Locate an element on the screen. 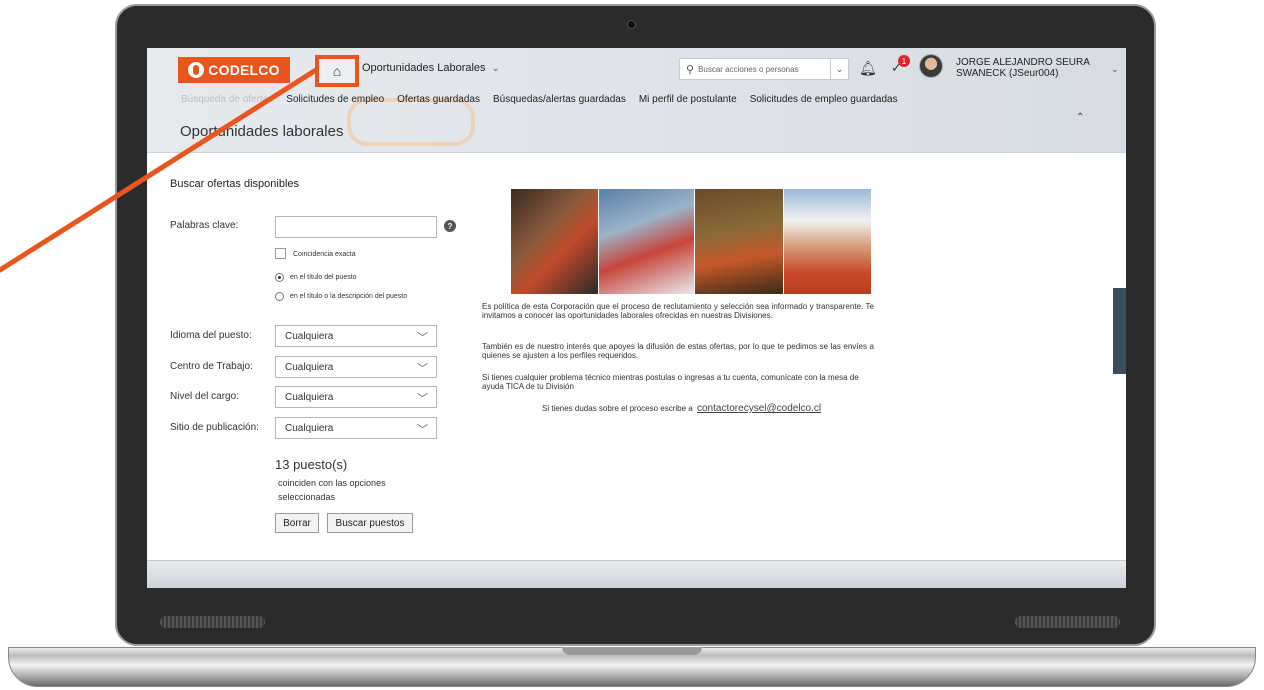 The height and width of the screenshot is (690, 1264). home-button: ⌂ is located at coordinates (337, 71).